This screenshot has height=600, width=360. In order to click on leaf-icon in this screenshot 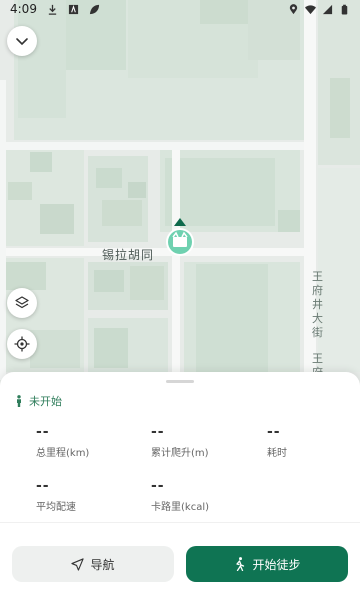, I will do `click(94, 9)`.